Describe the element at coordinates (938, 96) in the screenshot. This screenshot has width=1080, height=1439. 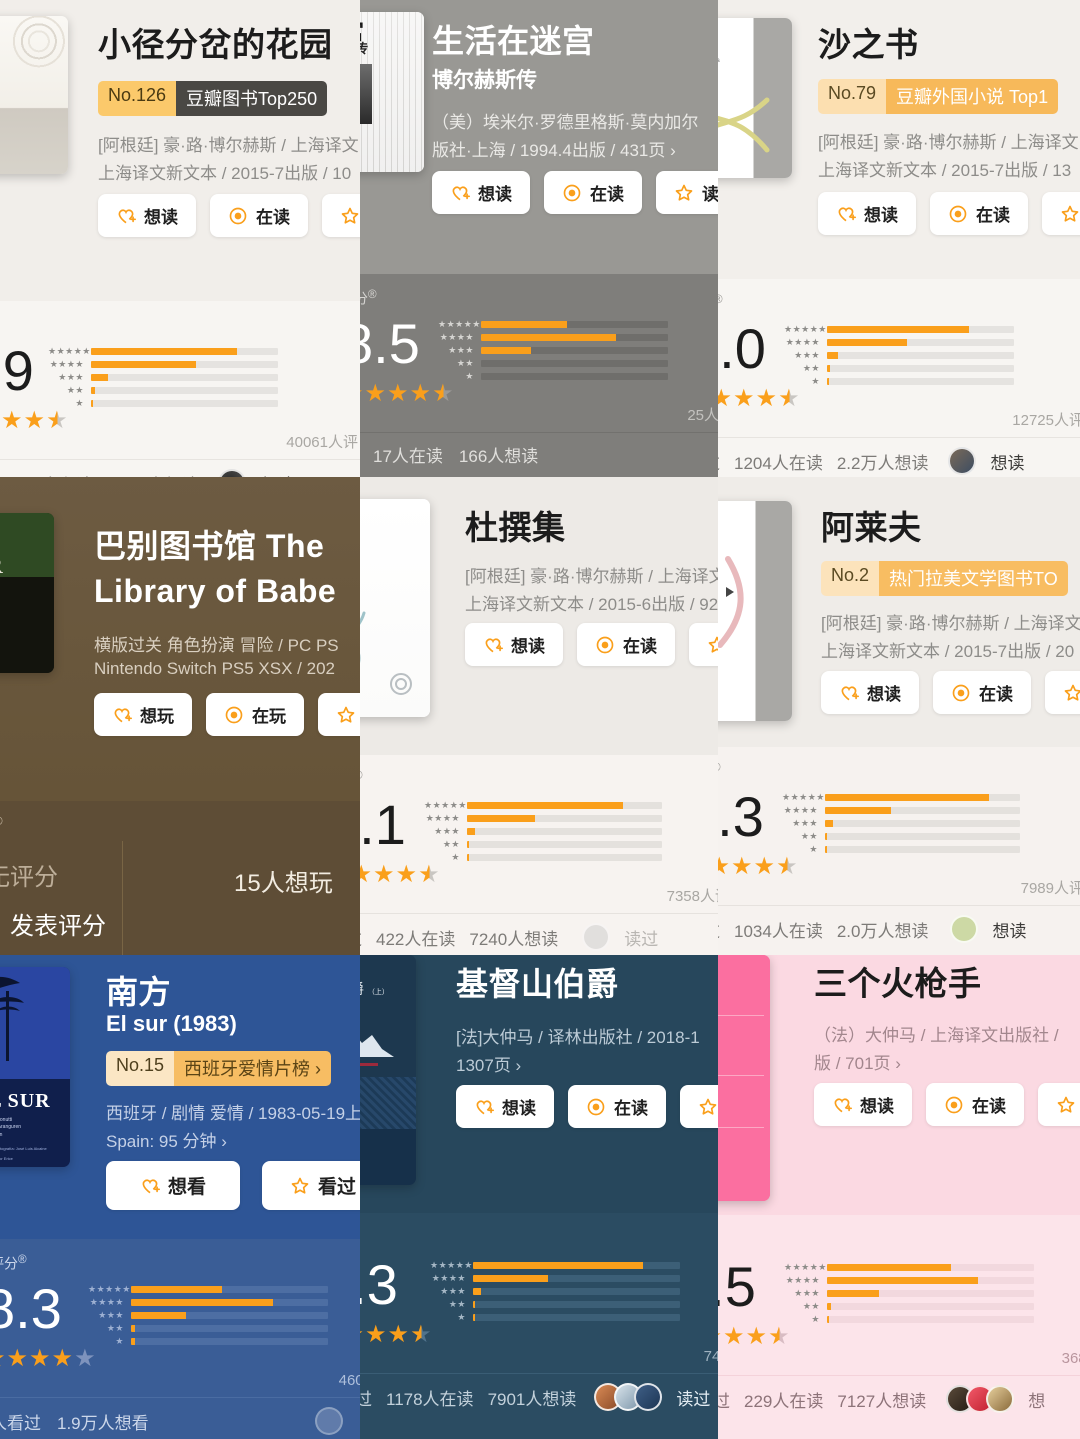
I see `rank-badge: No.79 豆瓣外国小说 Top1` at that location.